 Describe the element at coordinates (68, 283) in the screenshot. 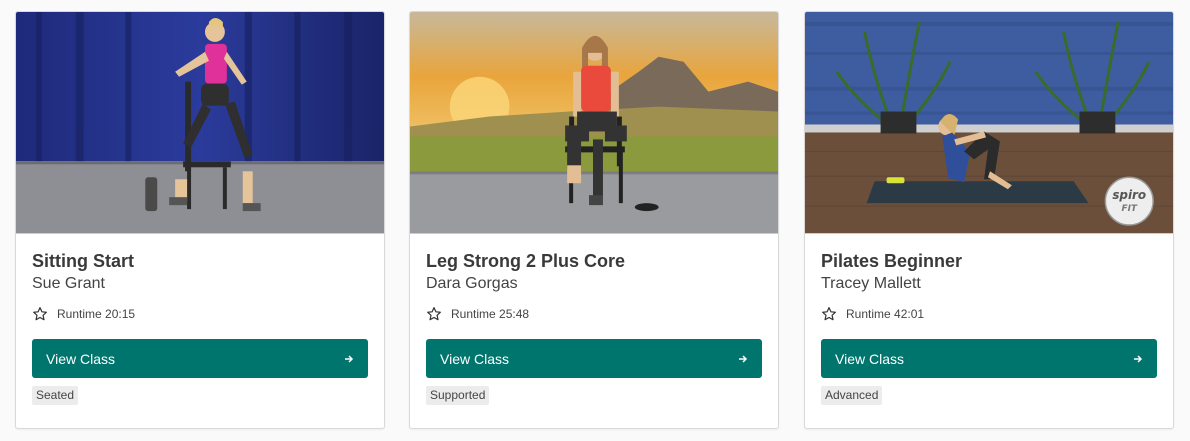

I see `instructor-name: Sue Grant` at that location.